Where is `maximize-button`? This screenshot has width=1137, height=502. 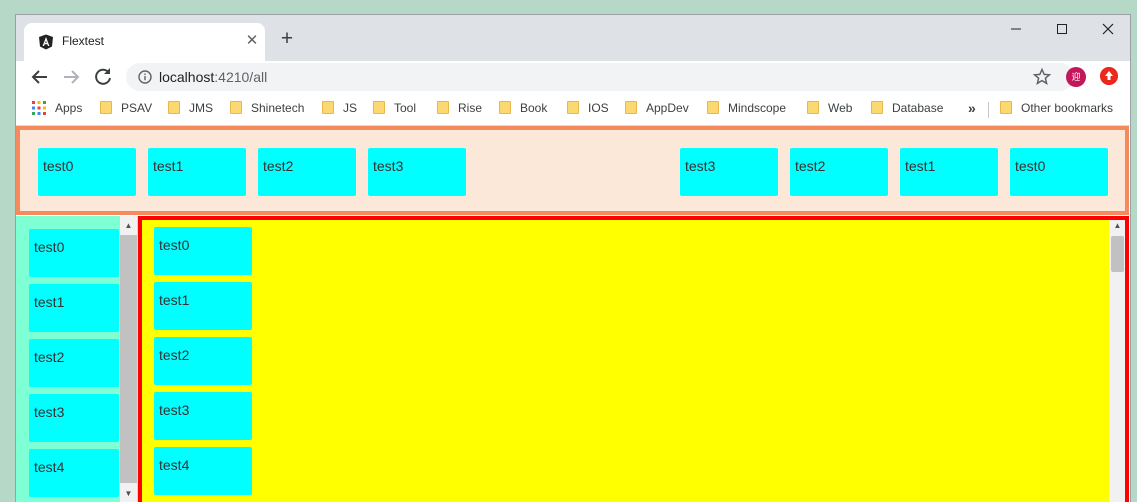
maximize-button is located at coordinates (1062, 30).